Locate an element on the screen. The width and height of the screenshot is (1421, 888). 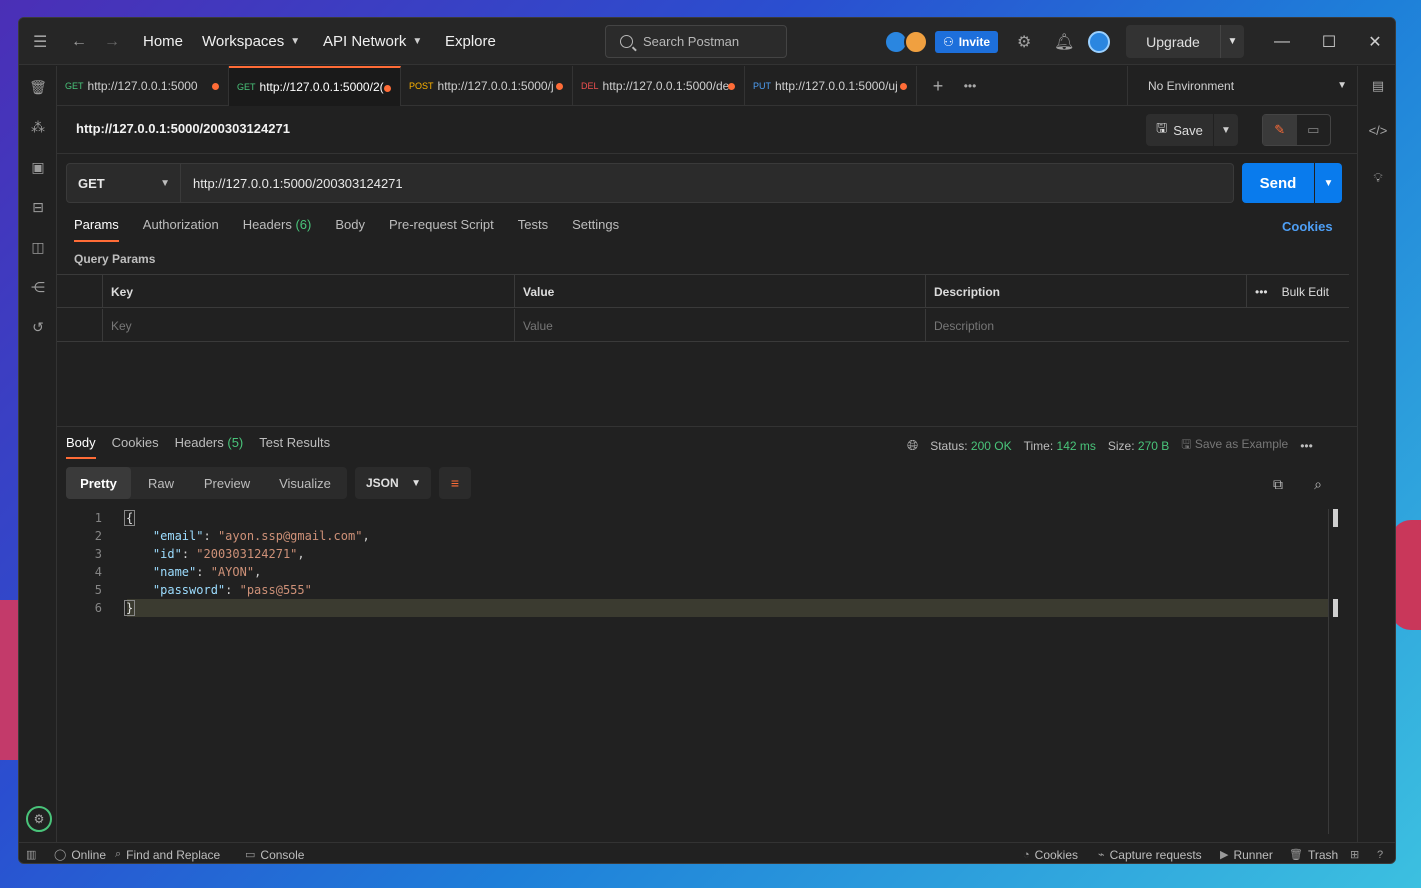
request-tab: PUT http://127.0.0.1:5000/uj is located at coordinates (831, 86).